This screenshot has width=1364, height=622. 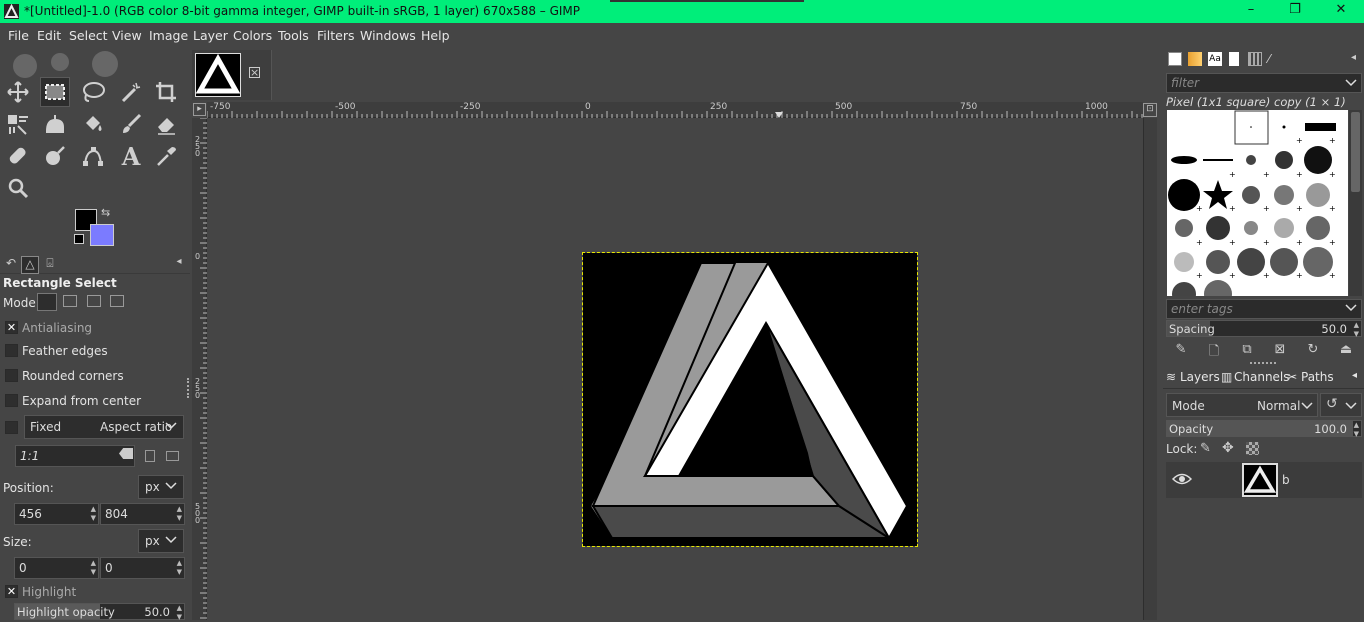 What do you see at coordinates (70, 301) in the screenshot?
I see `mode-add-icon` at bounding box center [70, 301].